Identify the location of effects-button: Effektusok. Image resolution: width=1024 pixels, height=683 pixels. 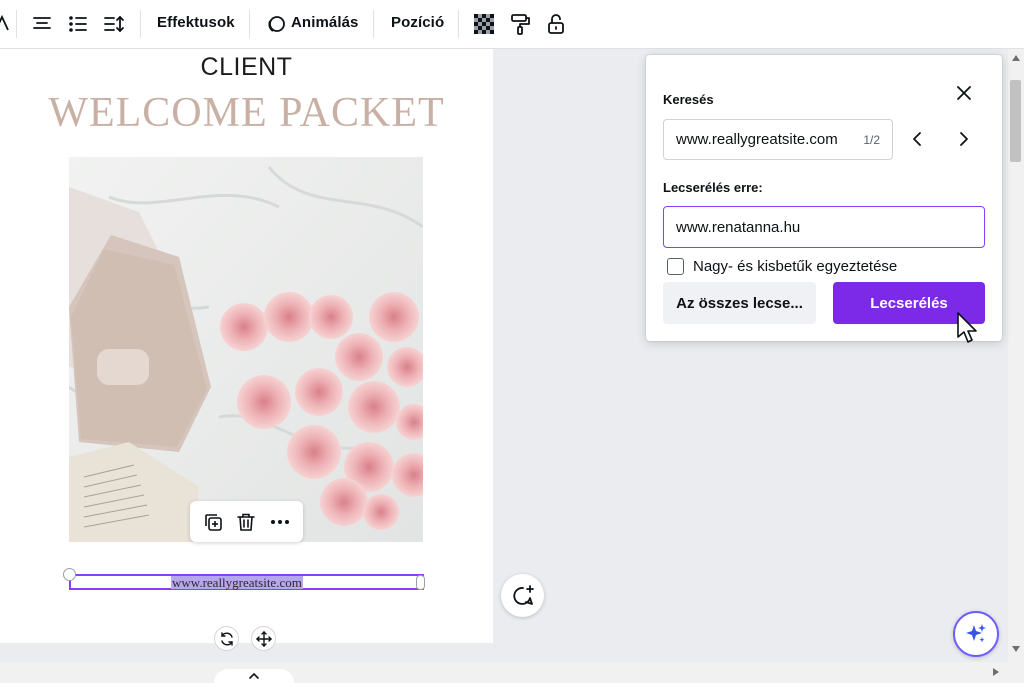
(196, 22).